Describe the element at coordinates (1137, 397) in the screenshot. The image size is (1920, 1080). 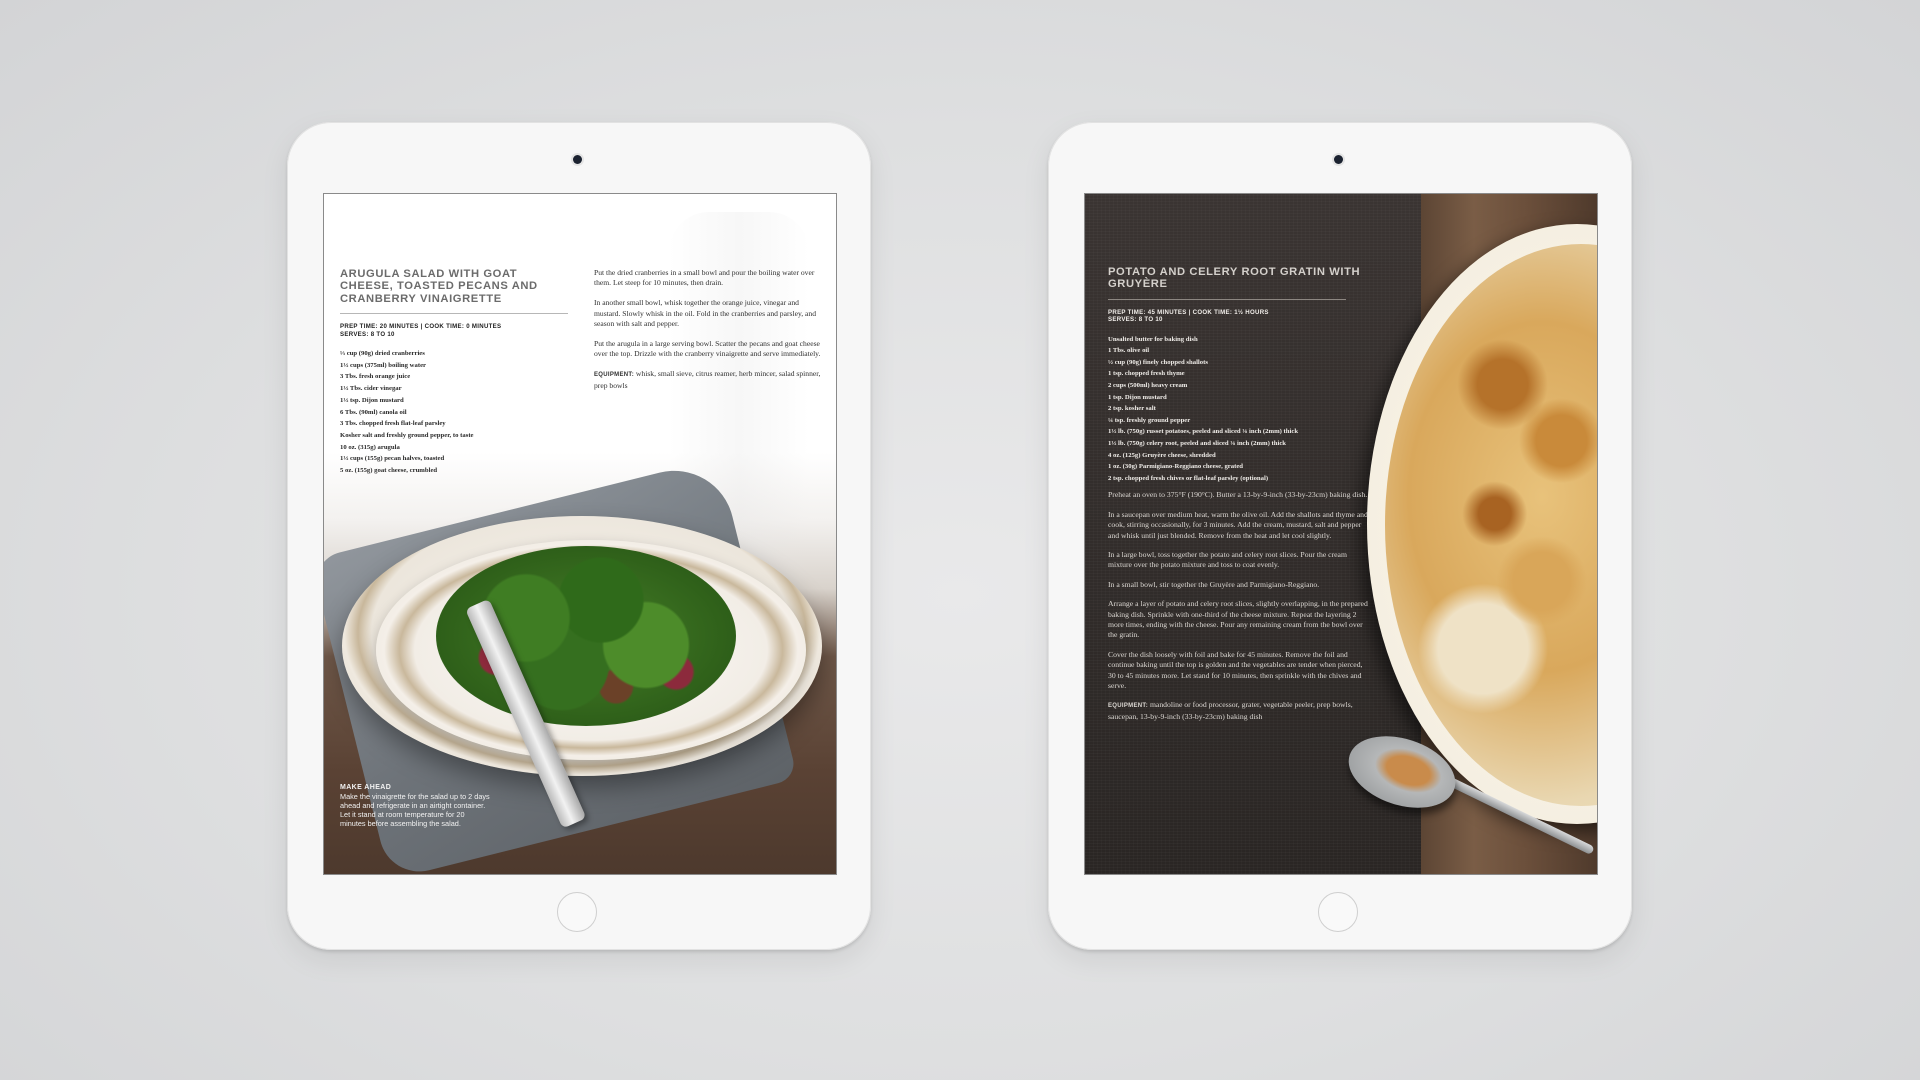
I see `ingredient-item: 1 tsp. Dijon mustard` at that location.